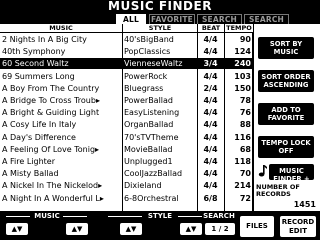 The height and width of the screenshot is (240, 320). I want to click on cell-music: A Nickel In The Nickelod▸, so click(52, 186).